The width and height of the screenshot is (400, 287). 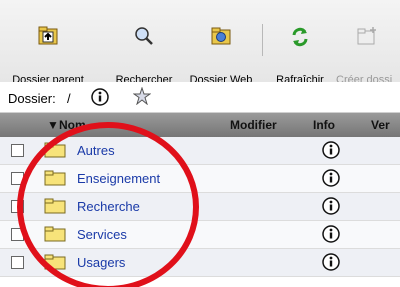 What do you see at coordinates (324, 125) in the screenshot?
I see `column-info: Info` at bounding box center [324, 125].